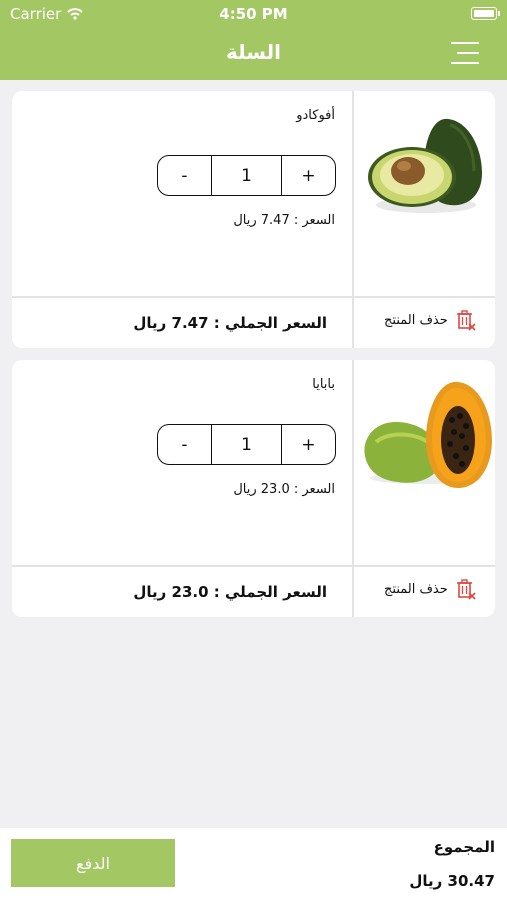 Image resolution: width=507 pixels, height=900 pixels. I want to click on product-name: بابايا, so click(323, 384).